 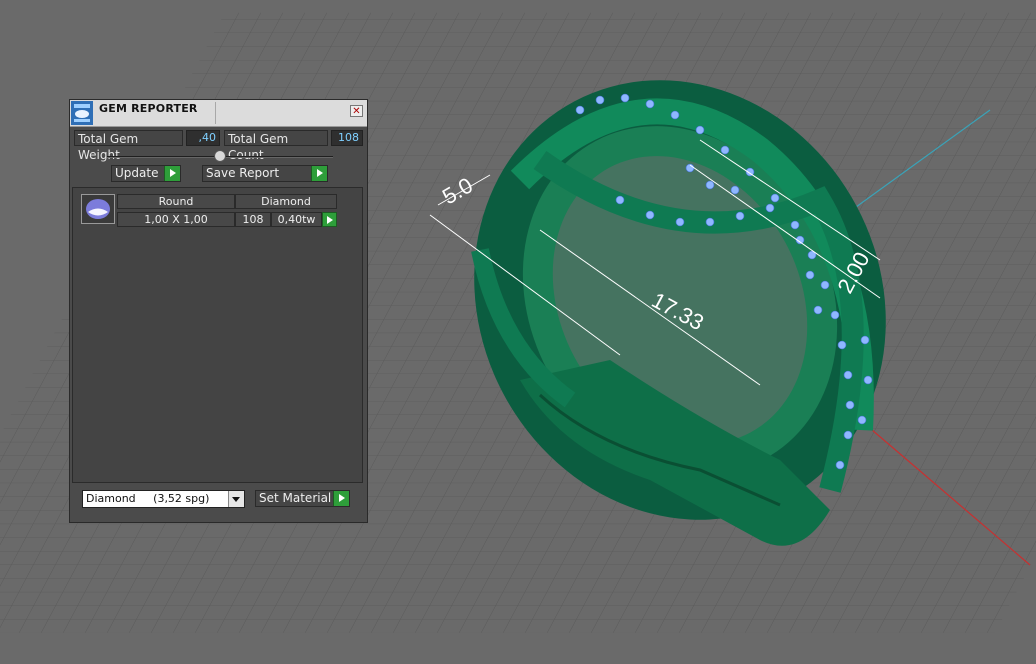 I want to click on save-report-button-label: Save Report, so click(x=243, y=173).